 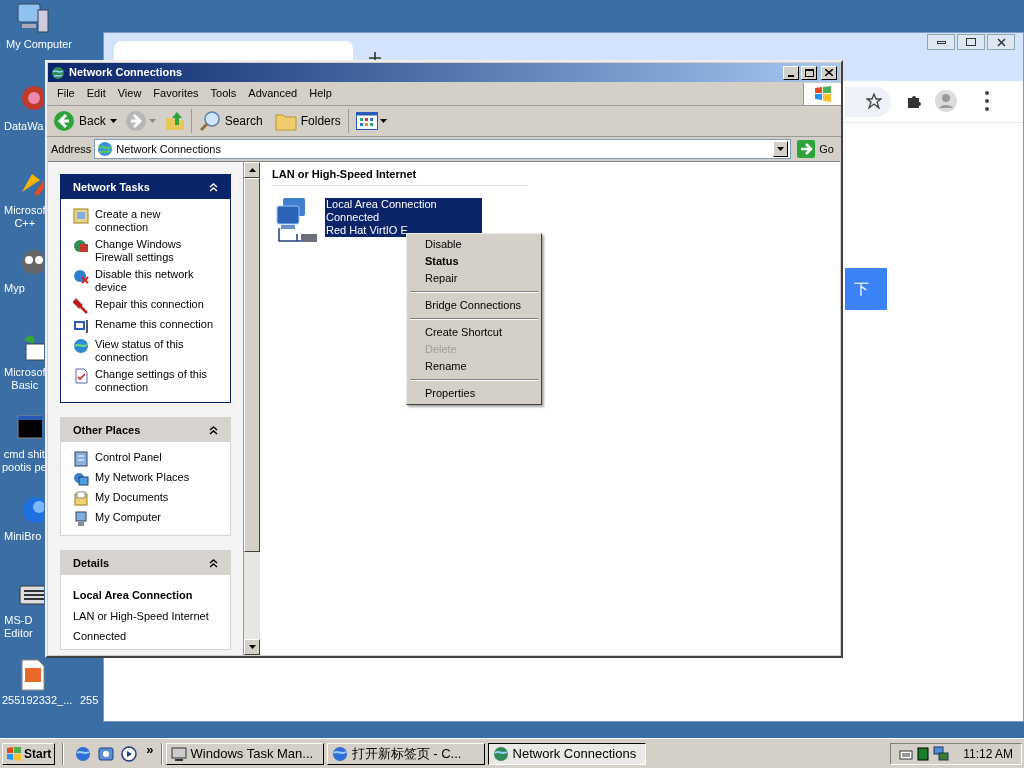 What do you see at coordinates (155, 281) in the screenshot?
I see `task-link: Disable this network device` at bounding box center [155, 281].